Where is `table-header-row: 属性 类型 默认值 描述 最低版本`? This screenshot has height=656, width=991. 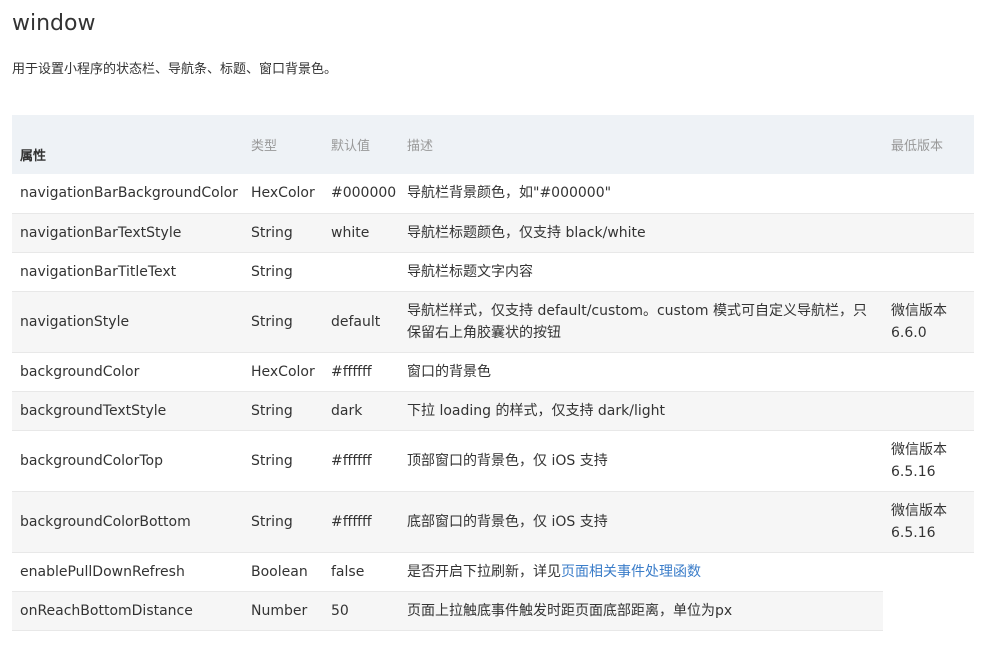 table-header-row: 属性 类型 默认值 描述 最低版本 is located at coordinates (493, 144).